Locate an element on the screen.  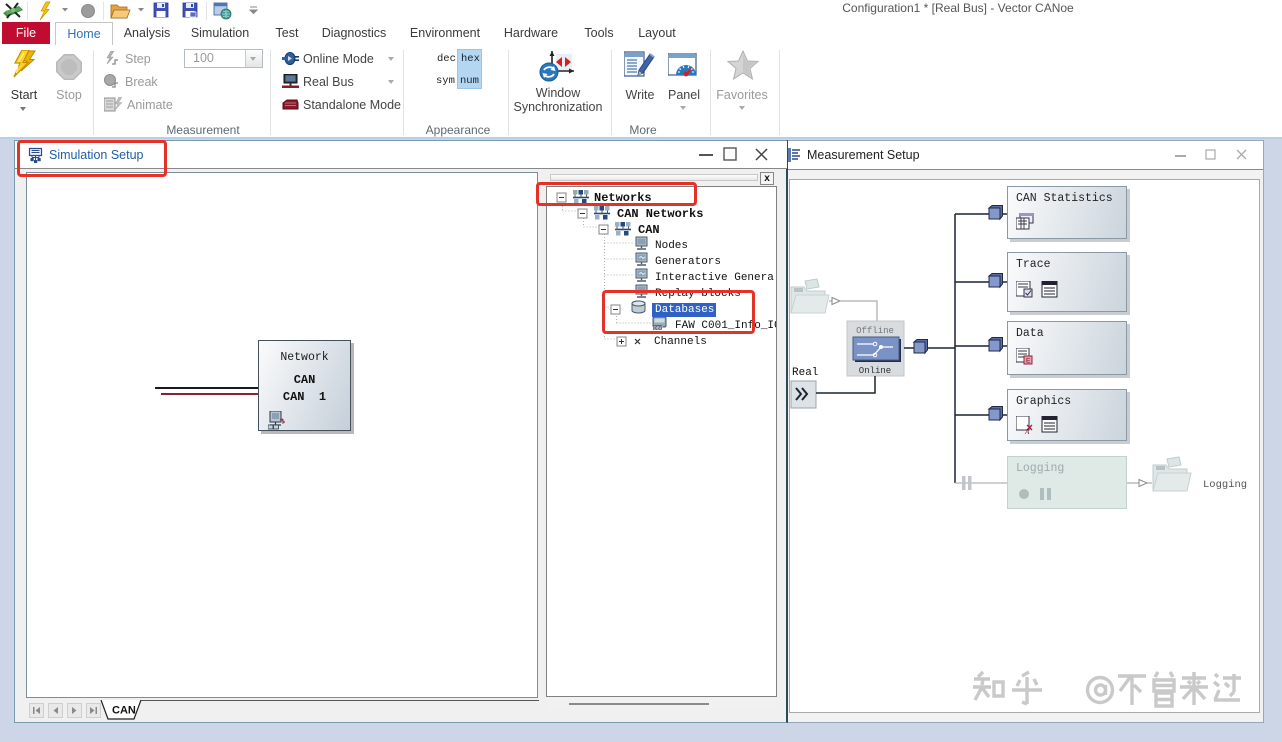
svg-text: CAN is located at coordinates (124, 711).